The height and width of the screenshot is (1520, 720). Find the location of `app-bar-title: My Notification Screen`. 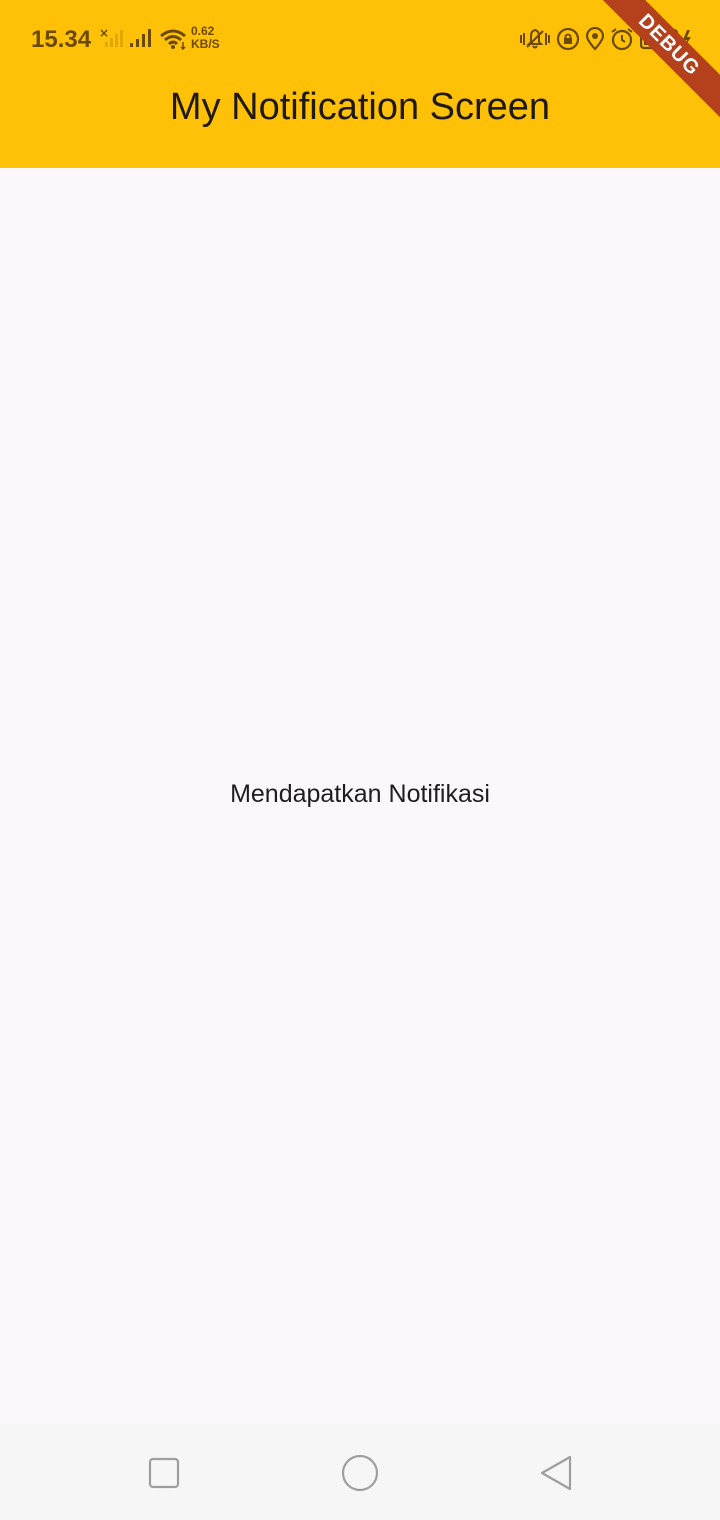

app-bar-title: My Notification Screen is located at coordinates (360, 107).